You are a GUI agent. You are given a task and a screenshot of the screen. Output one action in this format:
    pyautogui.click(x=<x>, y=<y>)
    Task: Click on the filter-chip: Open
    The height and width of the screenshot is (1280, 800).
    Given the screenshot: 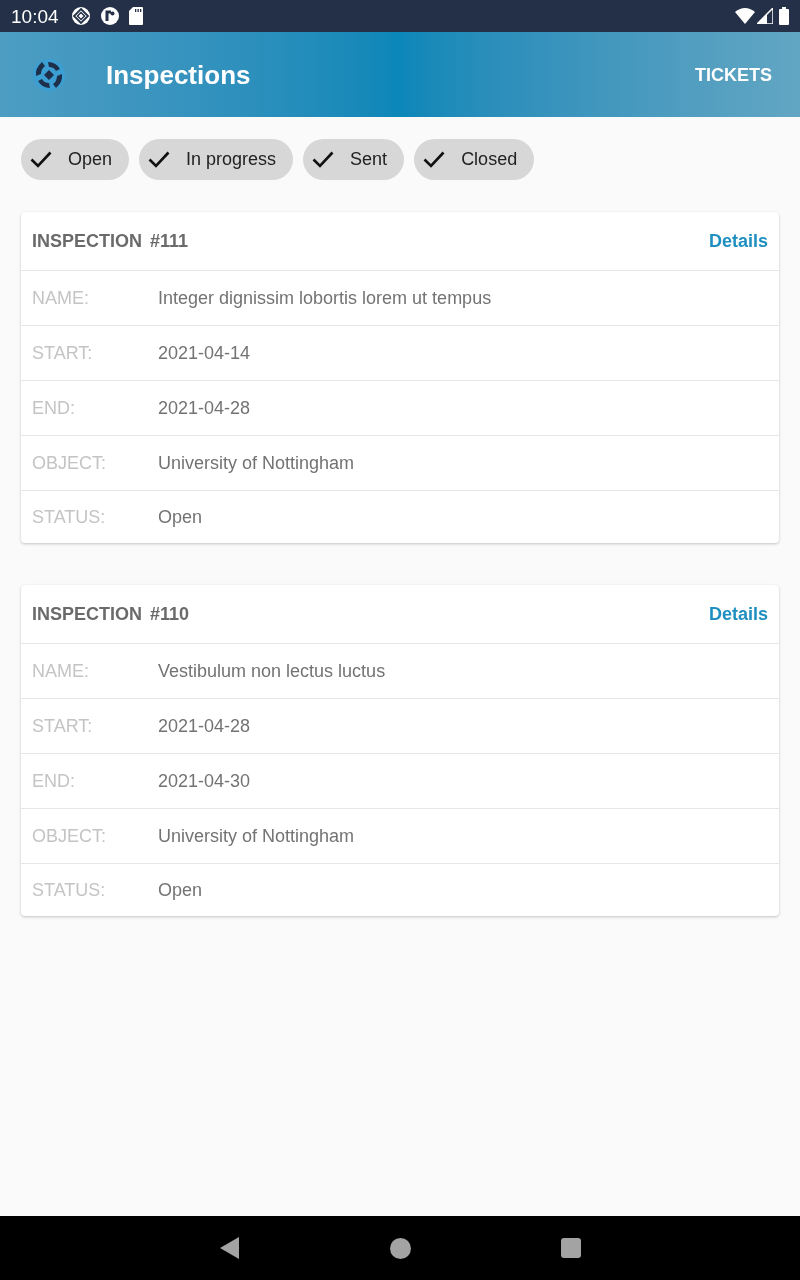 What is the action you would take?
    pyautogui.click(x=75, y=159)
    